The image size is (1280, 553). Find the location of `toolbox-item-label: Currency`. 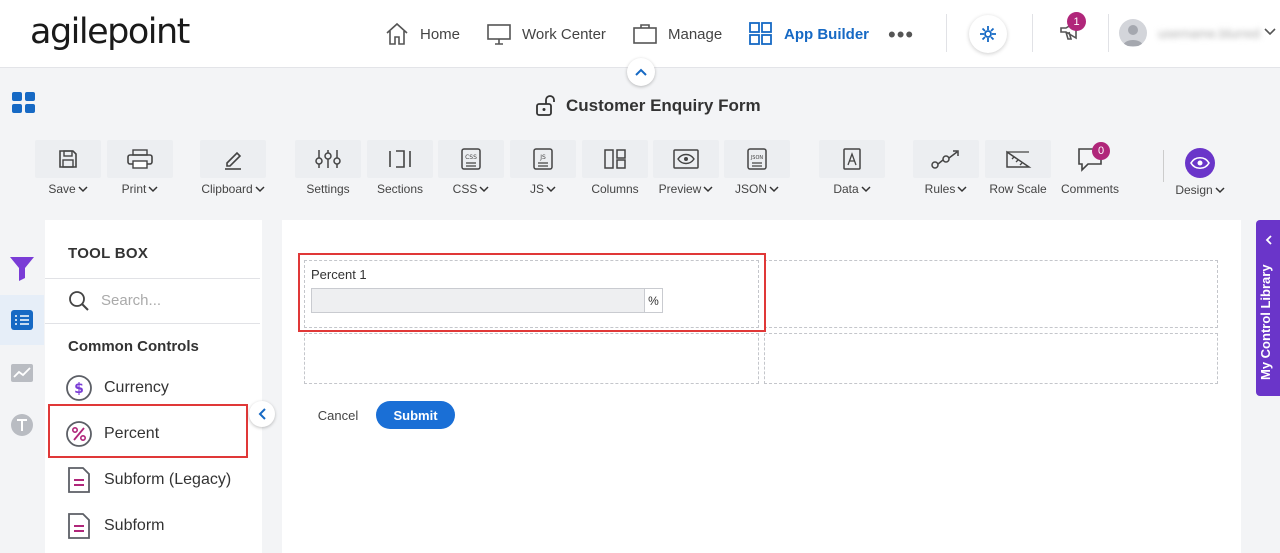

toolbox-item-label: Currency is located at coordinates (136, 387).